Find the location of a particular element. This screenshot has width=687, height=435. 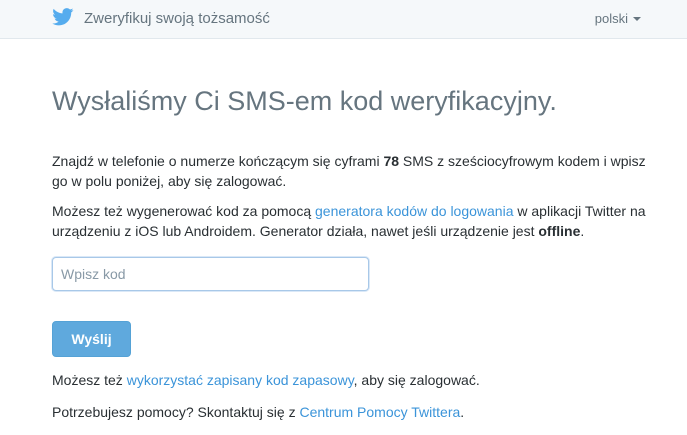

page-header-title: Zweryfikuj swoją tożsamość is located at coordinates (177, 18).